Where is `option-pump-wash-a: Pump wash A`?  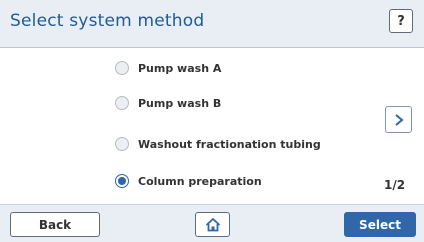
option-pump-wash-a: Pump wash A is located at coordinates (168, 68).